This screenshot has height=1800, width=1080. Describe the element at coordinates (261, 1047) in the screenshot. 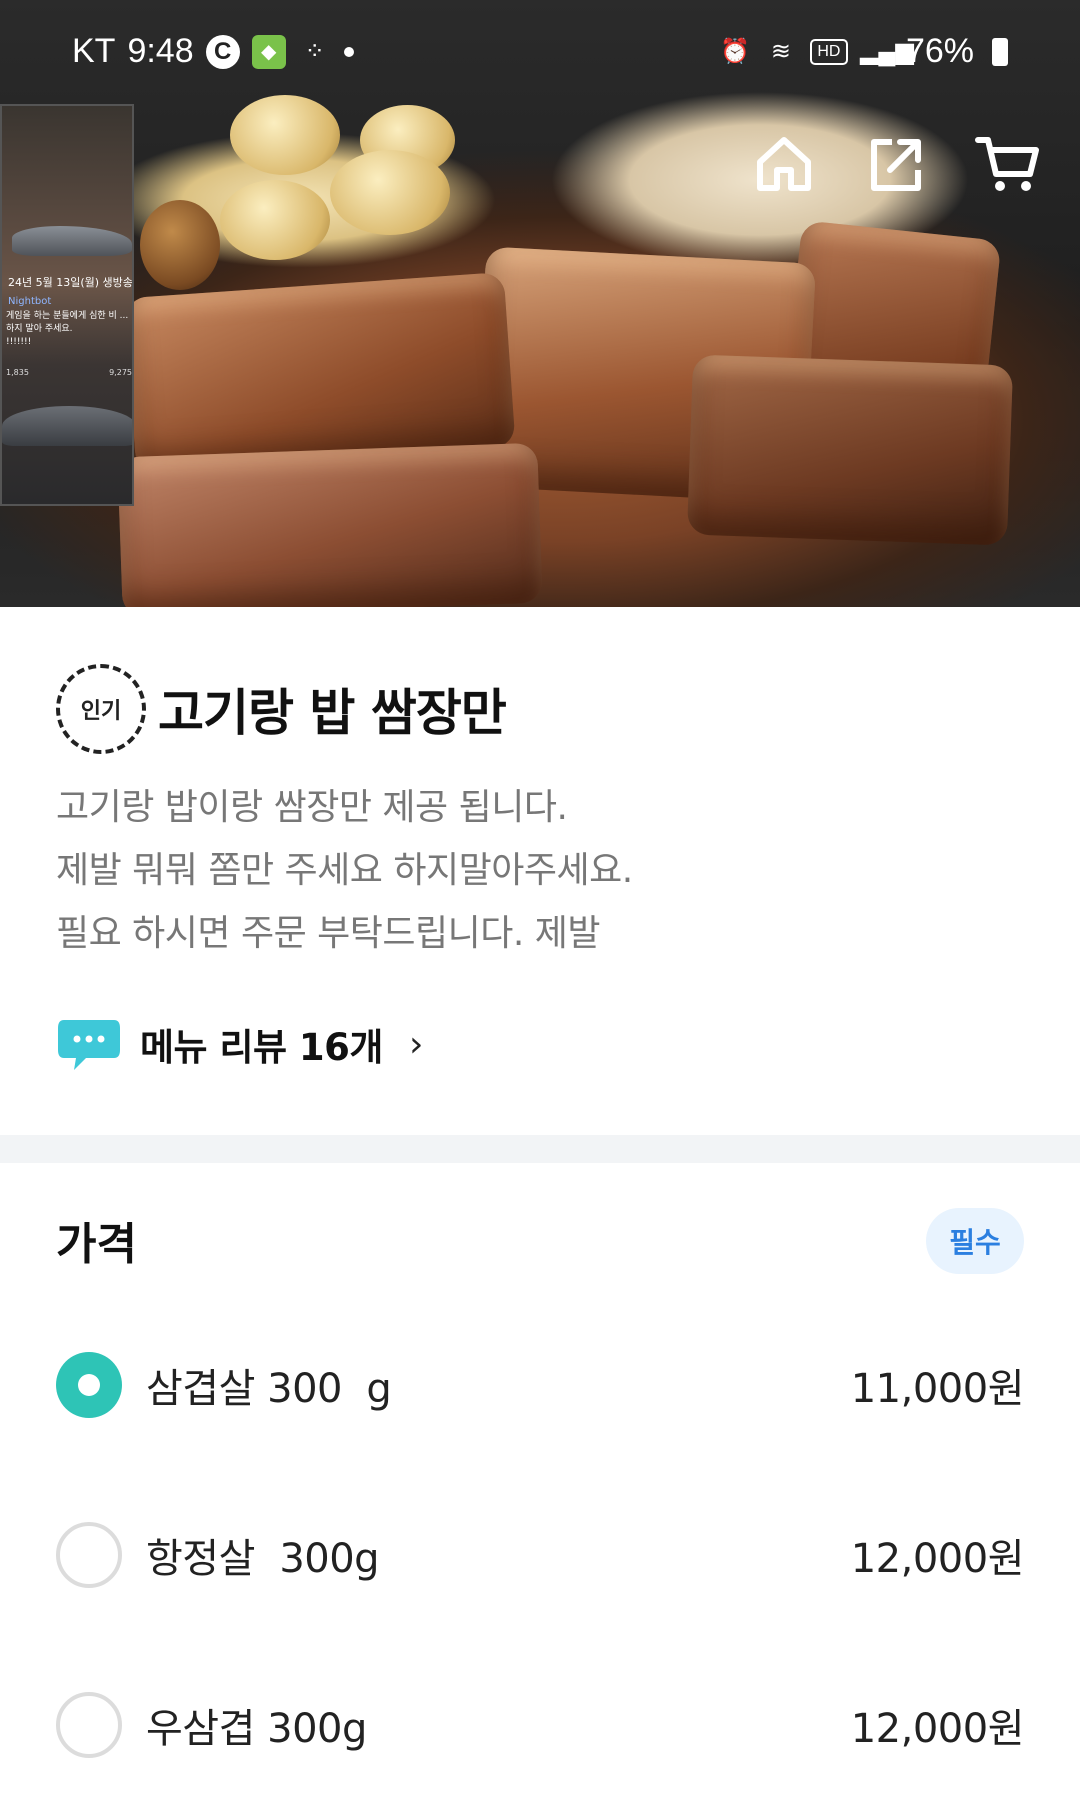

I see `review-count-label: 메뉴 리뷰 16개` at that location.